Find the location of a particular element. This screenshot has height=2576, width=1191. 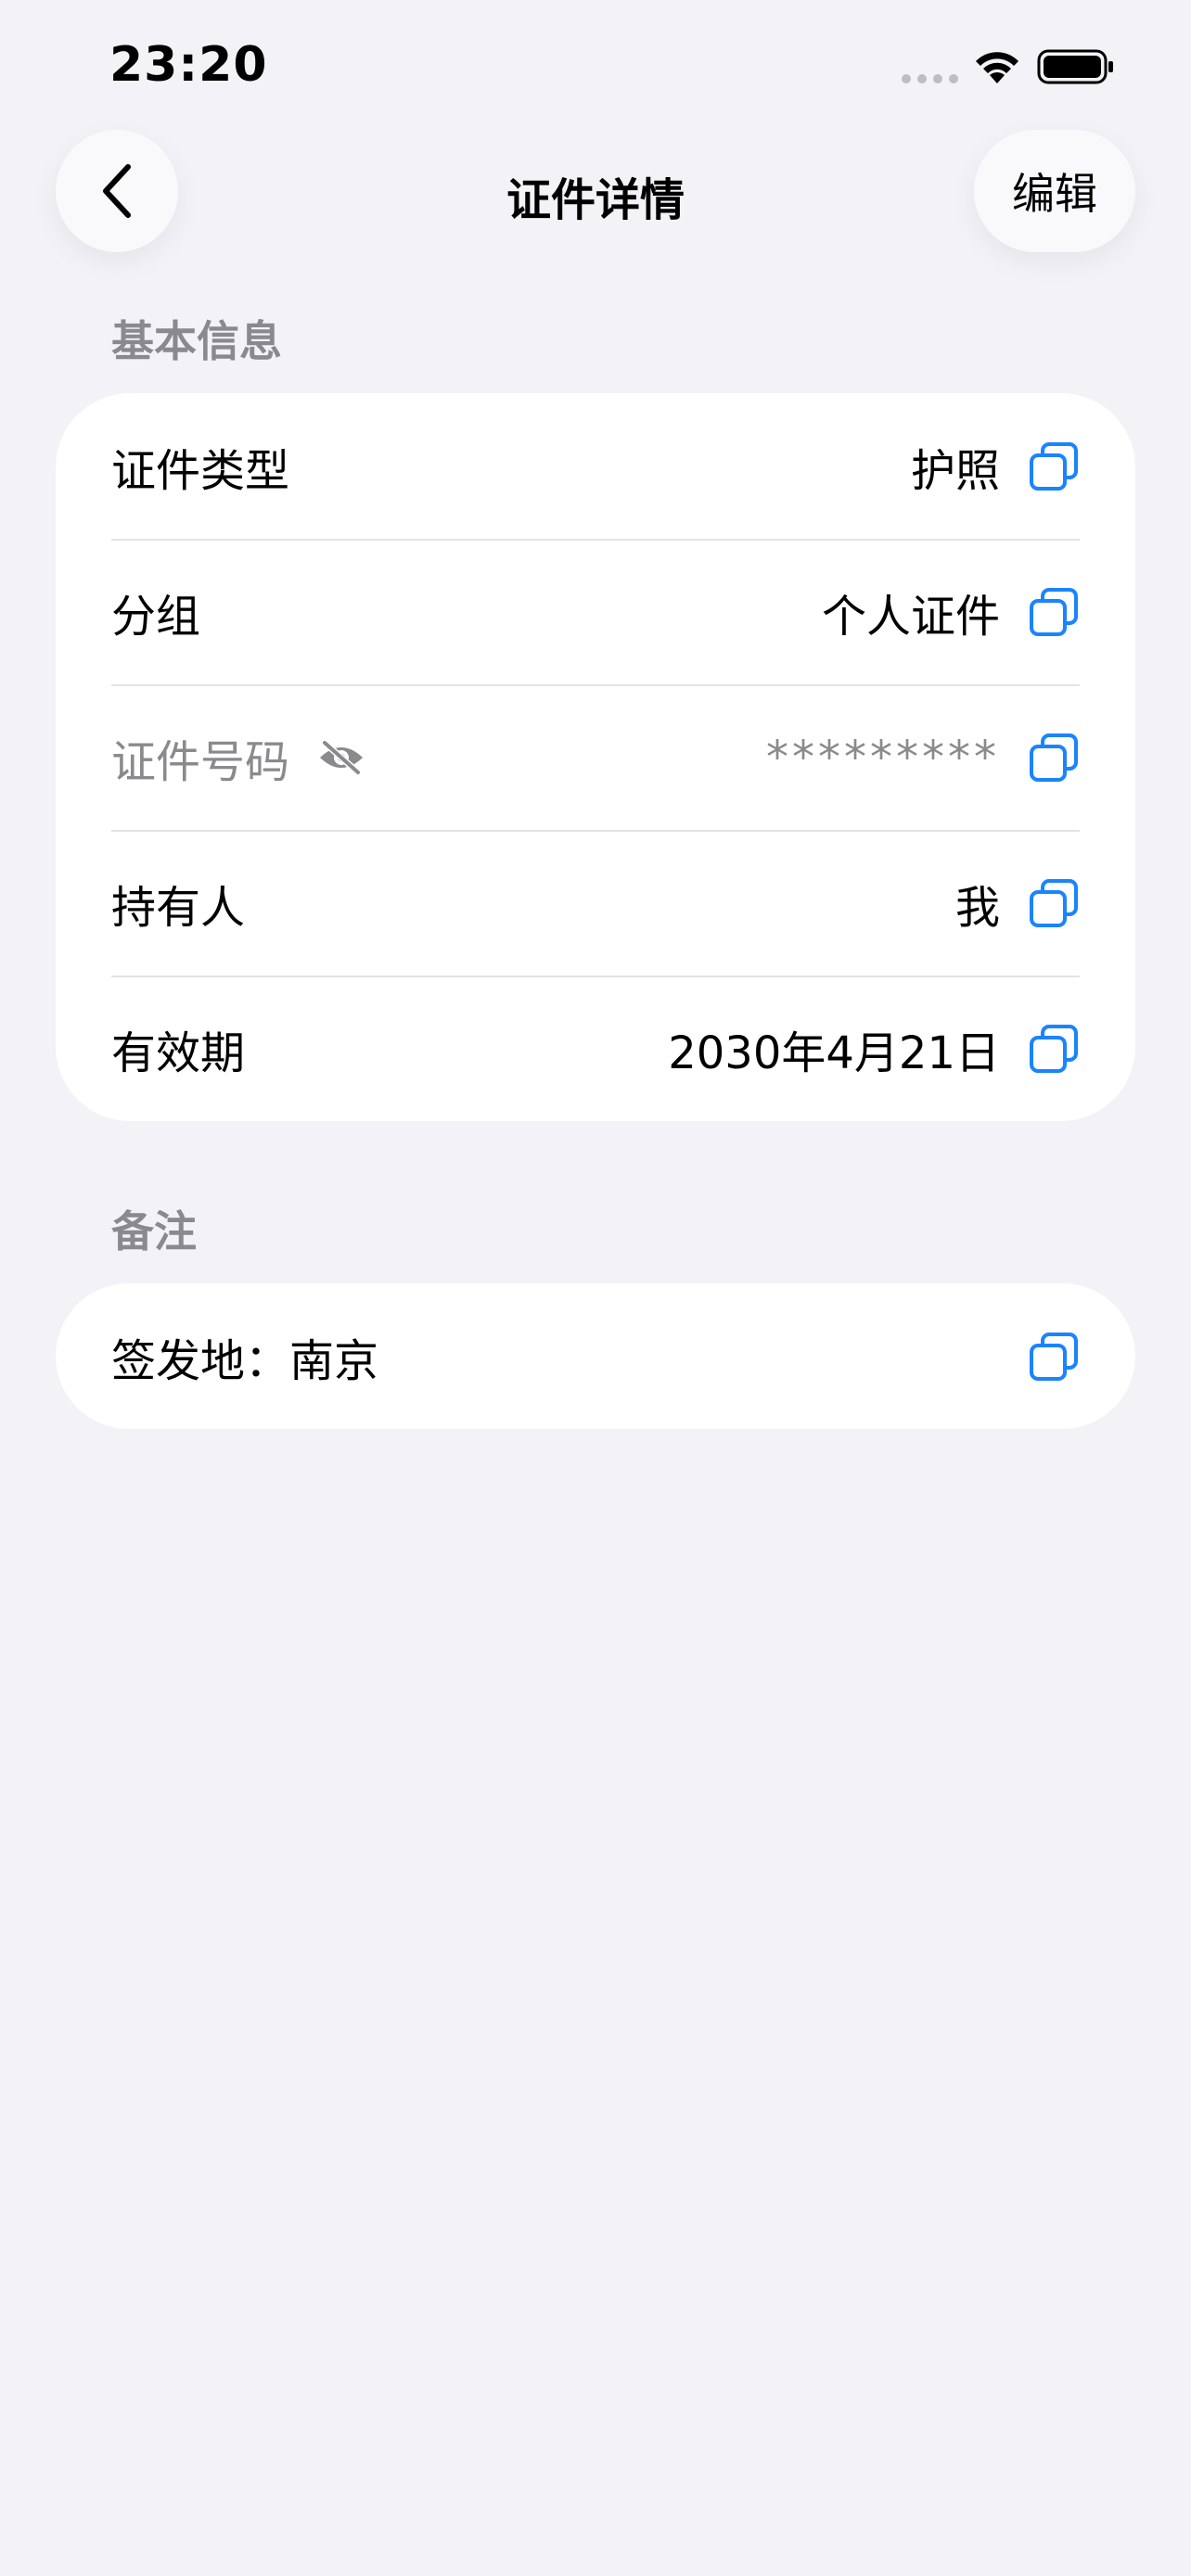

row-holder: 持有人 我 is located at coordinates (595, 903).